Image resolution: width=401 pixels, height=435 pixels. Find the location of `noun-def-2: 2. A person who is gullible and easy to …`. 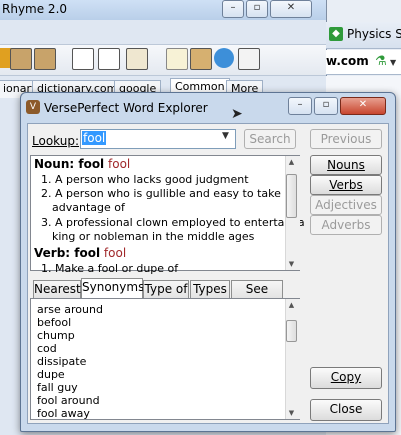

noun-def-2: 2. A person who is gullible and easy to … is located at coordinates (161, 193).